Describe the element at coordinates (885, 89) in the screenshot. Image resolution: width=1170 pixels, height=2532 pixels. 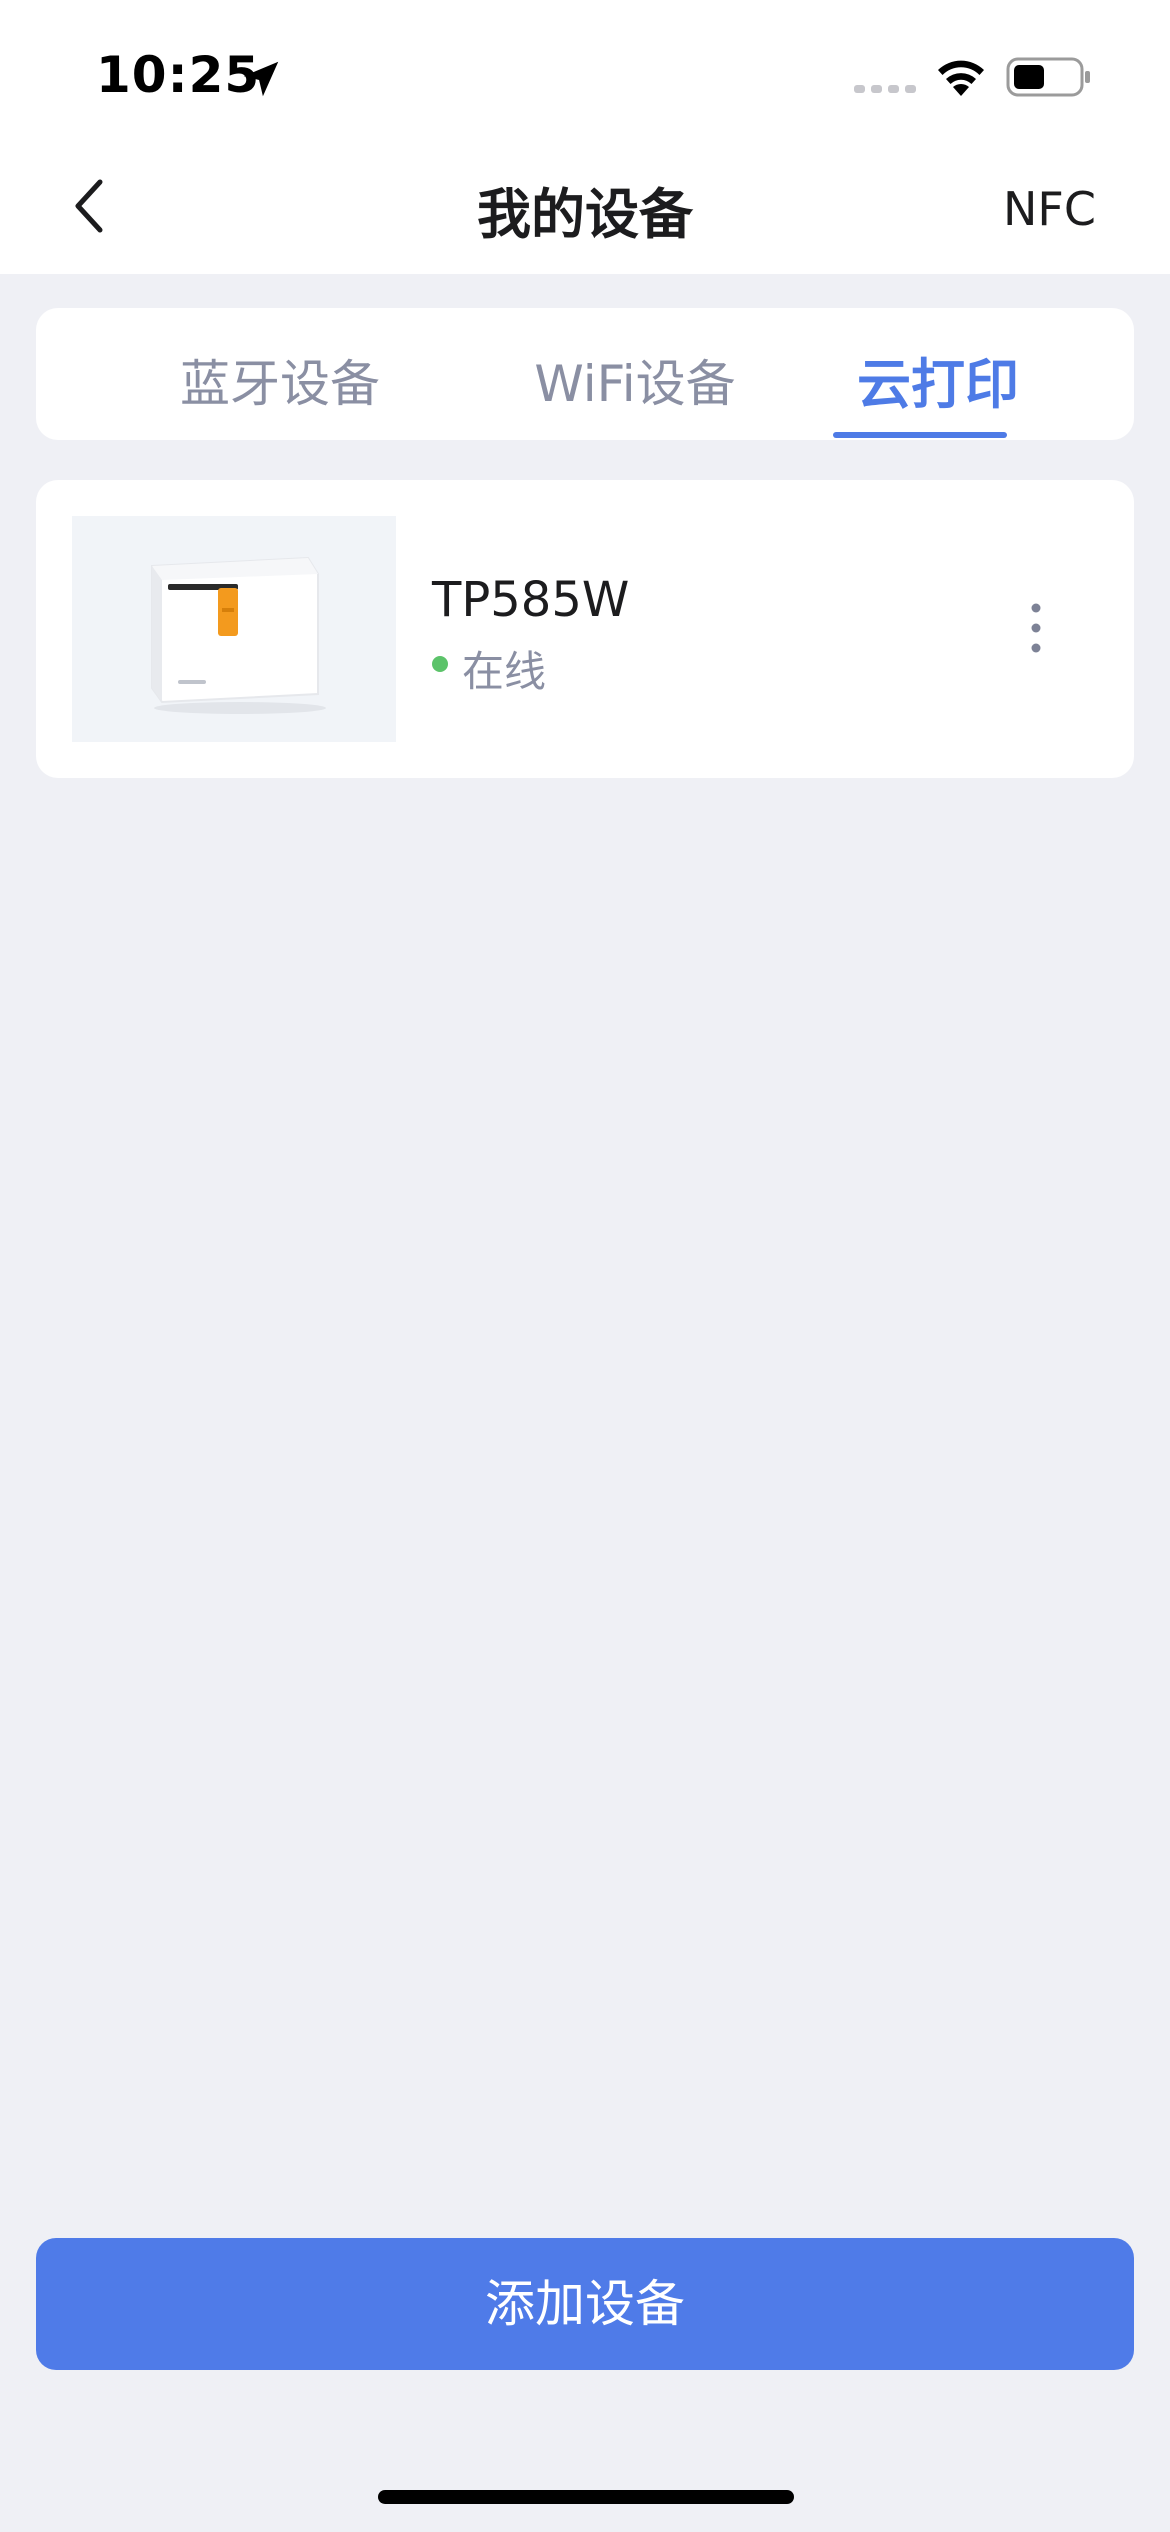
I see `signal-icon` at that location.